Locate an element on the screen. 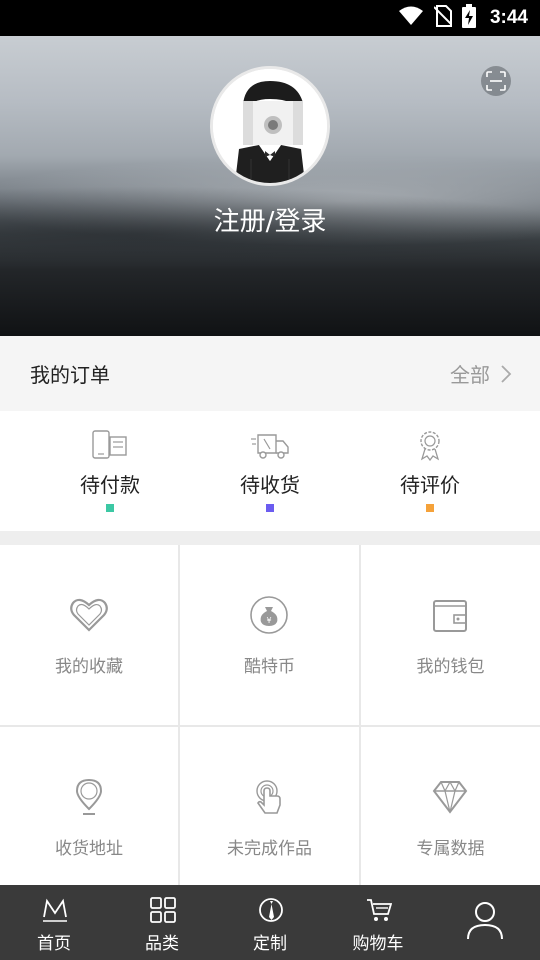 Image resolution: width=540 pixels, height=960 pixels. order-pending-payment: 待付款 is located at coordinates (110, 471).